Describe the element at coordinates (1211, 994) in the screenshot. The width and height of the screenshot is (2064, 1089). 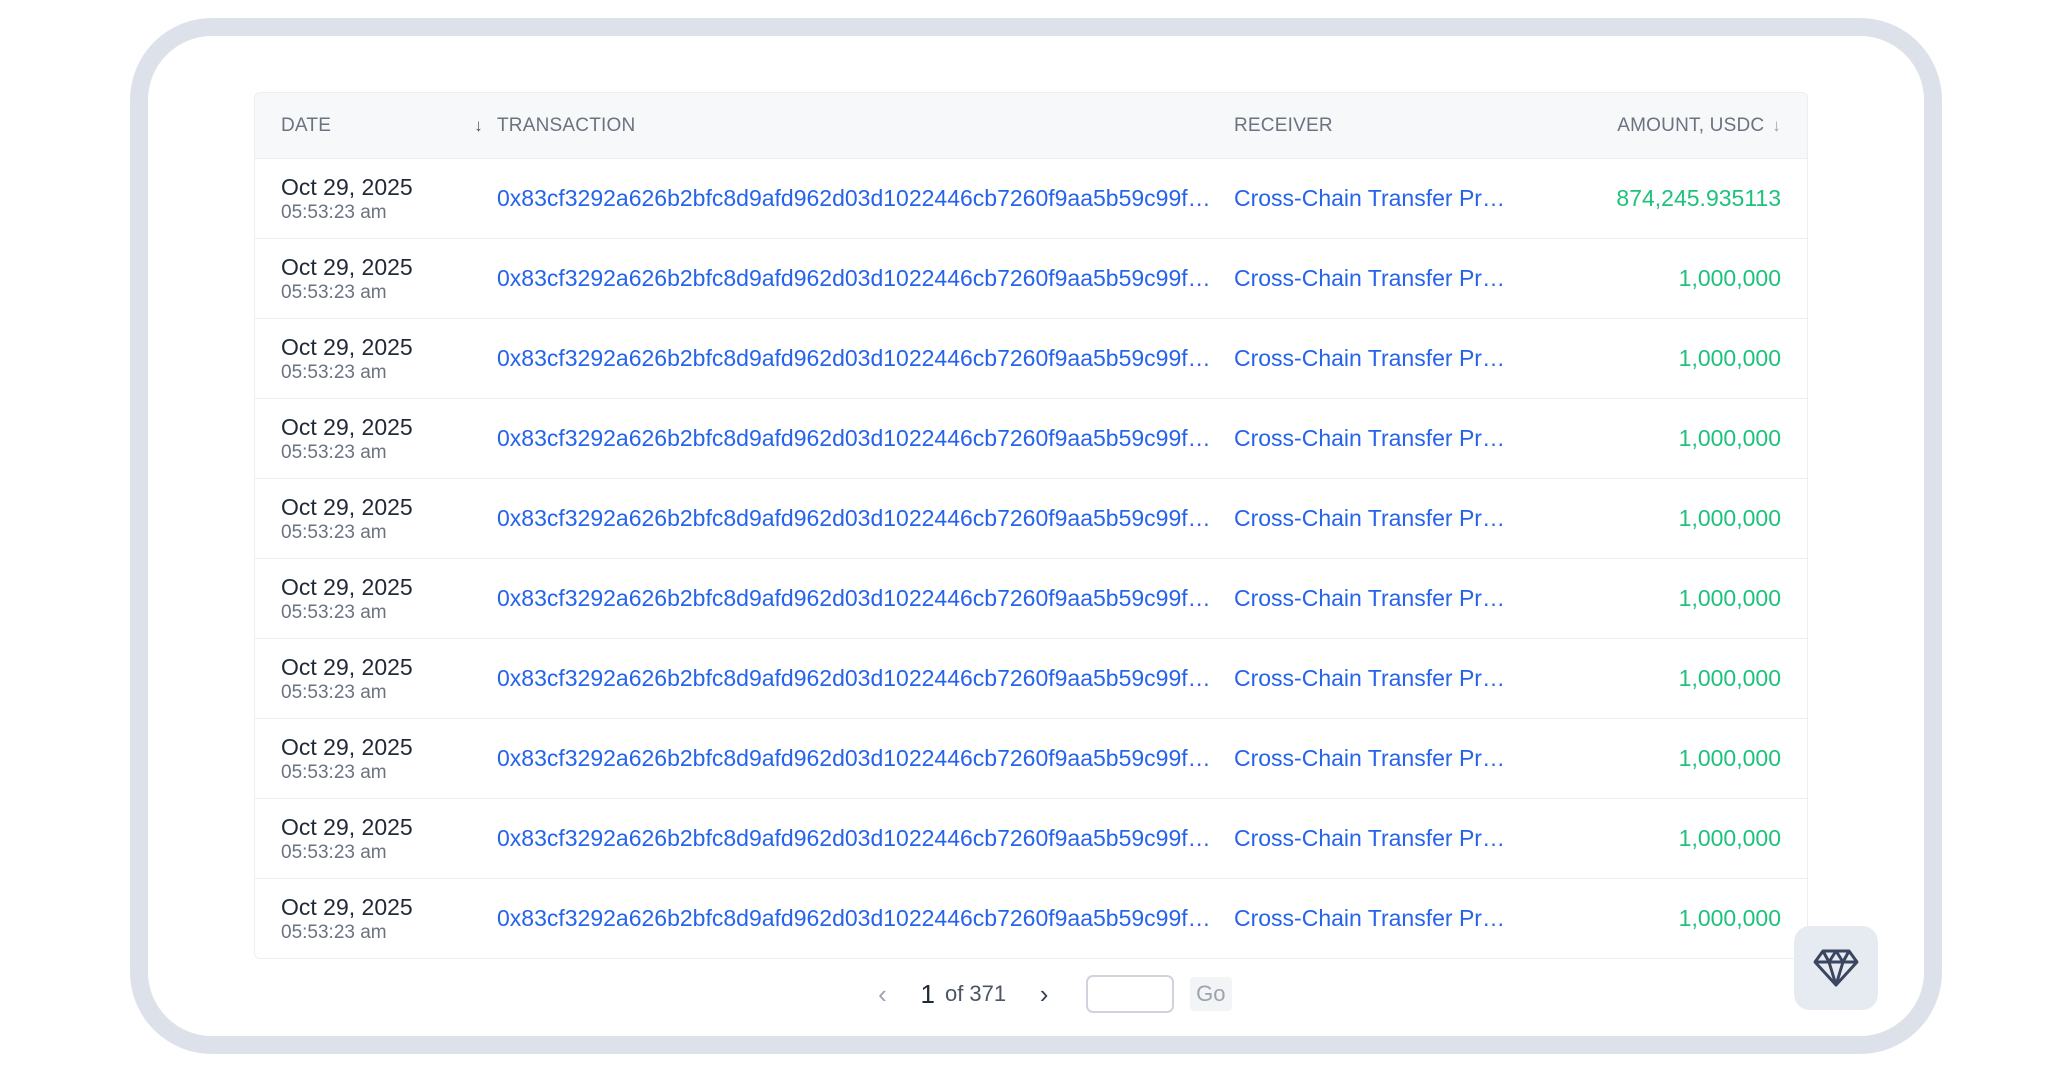
I see `go-button: Go` at that location.